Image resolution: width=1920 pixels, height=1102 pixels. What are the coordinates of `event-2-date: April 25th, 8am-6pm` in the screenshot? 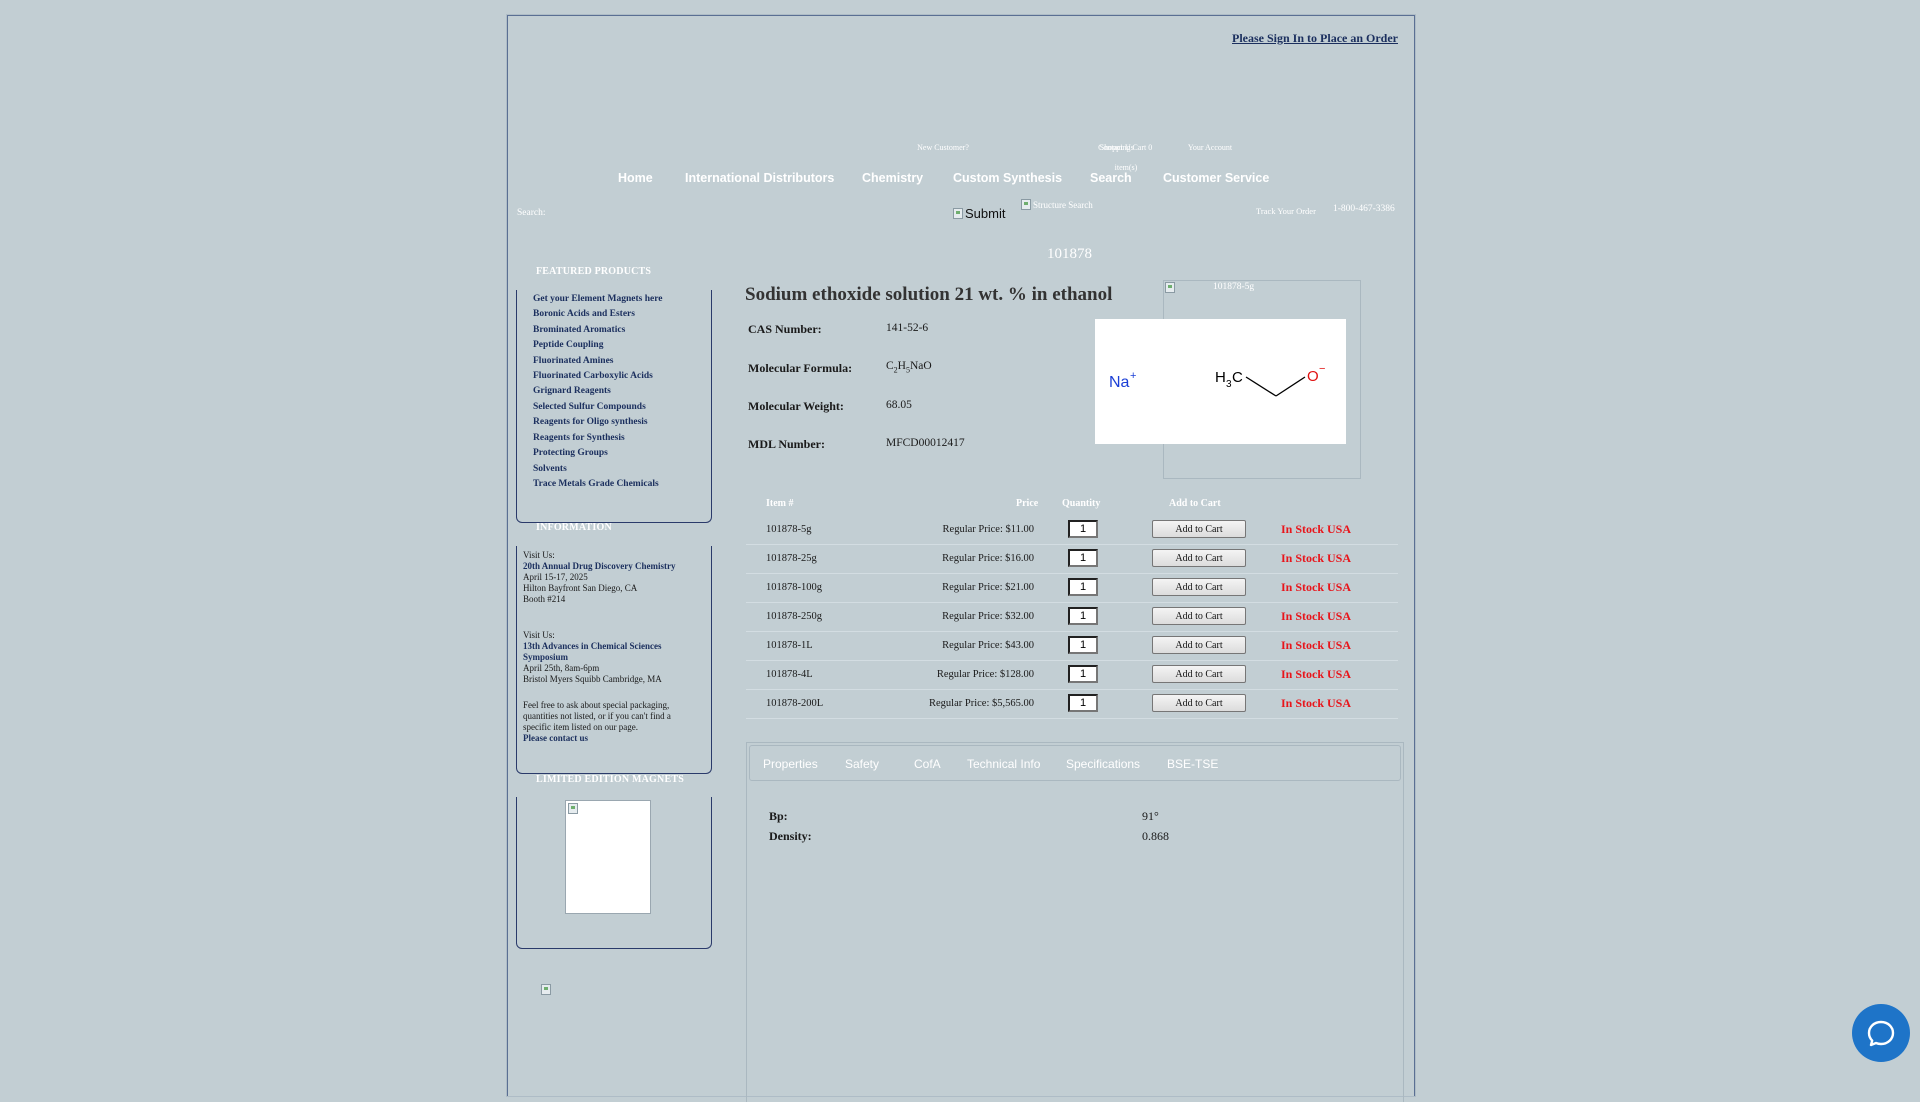 It's located at (561, 668).